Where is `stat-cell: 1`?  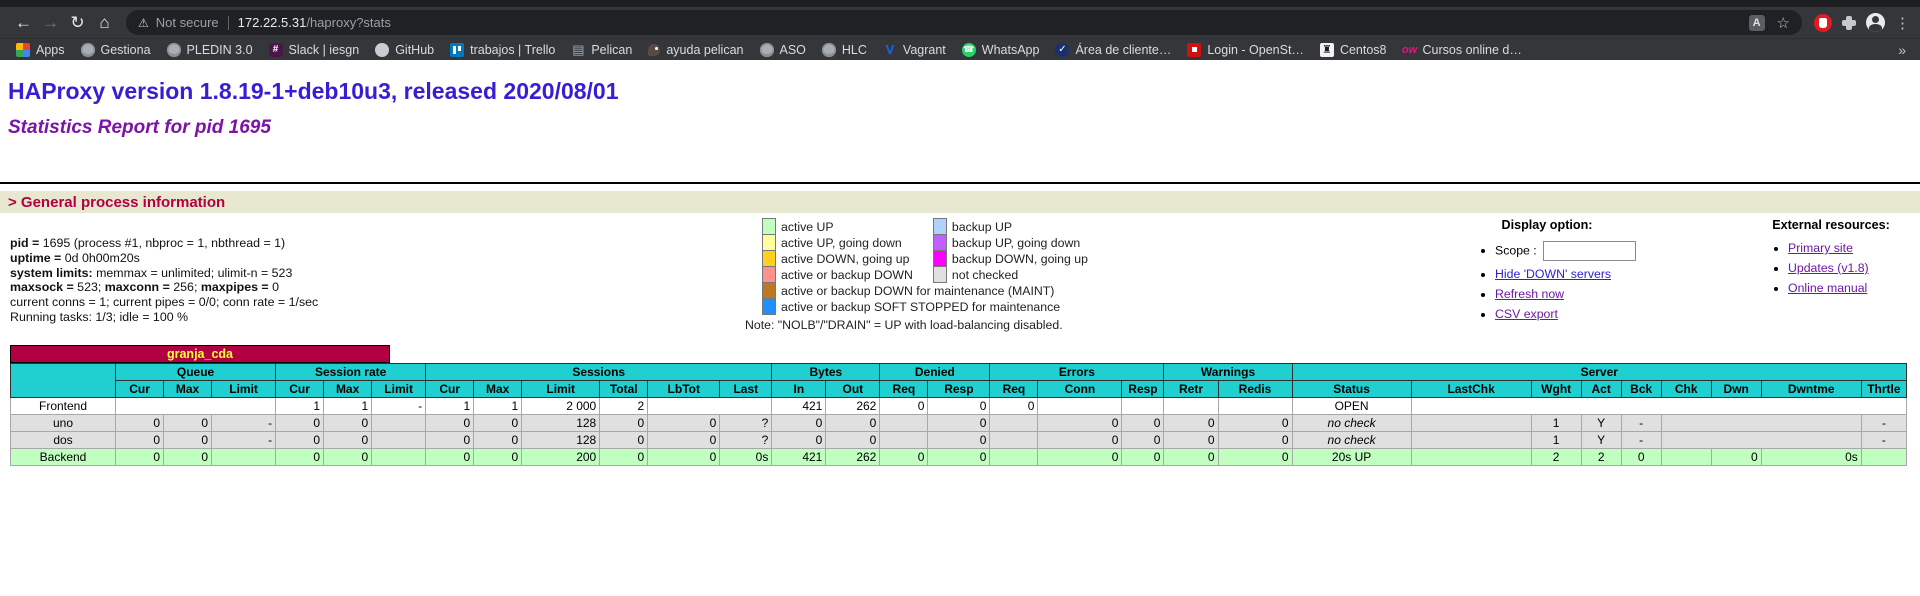 stat-cell: 1 is located at coordinates (1556, 423).